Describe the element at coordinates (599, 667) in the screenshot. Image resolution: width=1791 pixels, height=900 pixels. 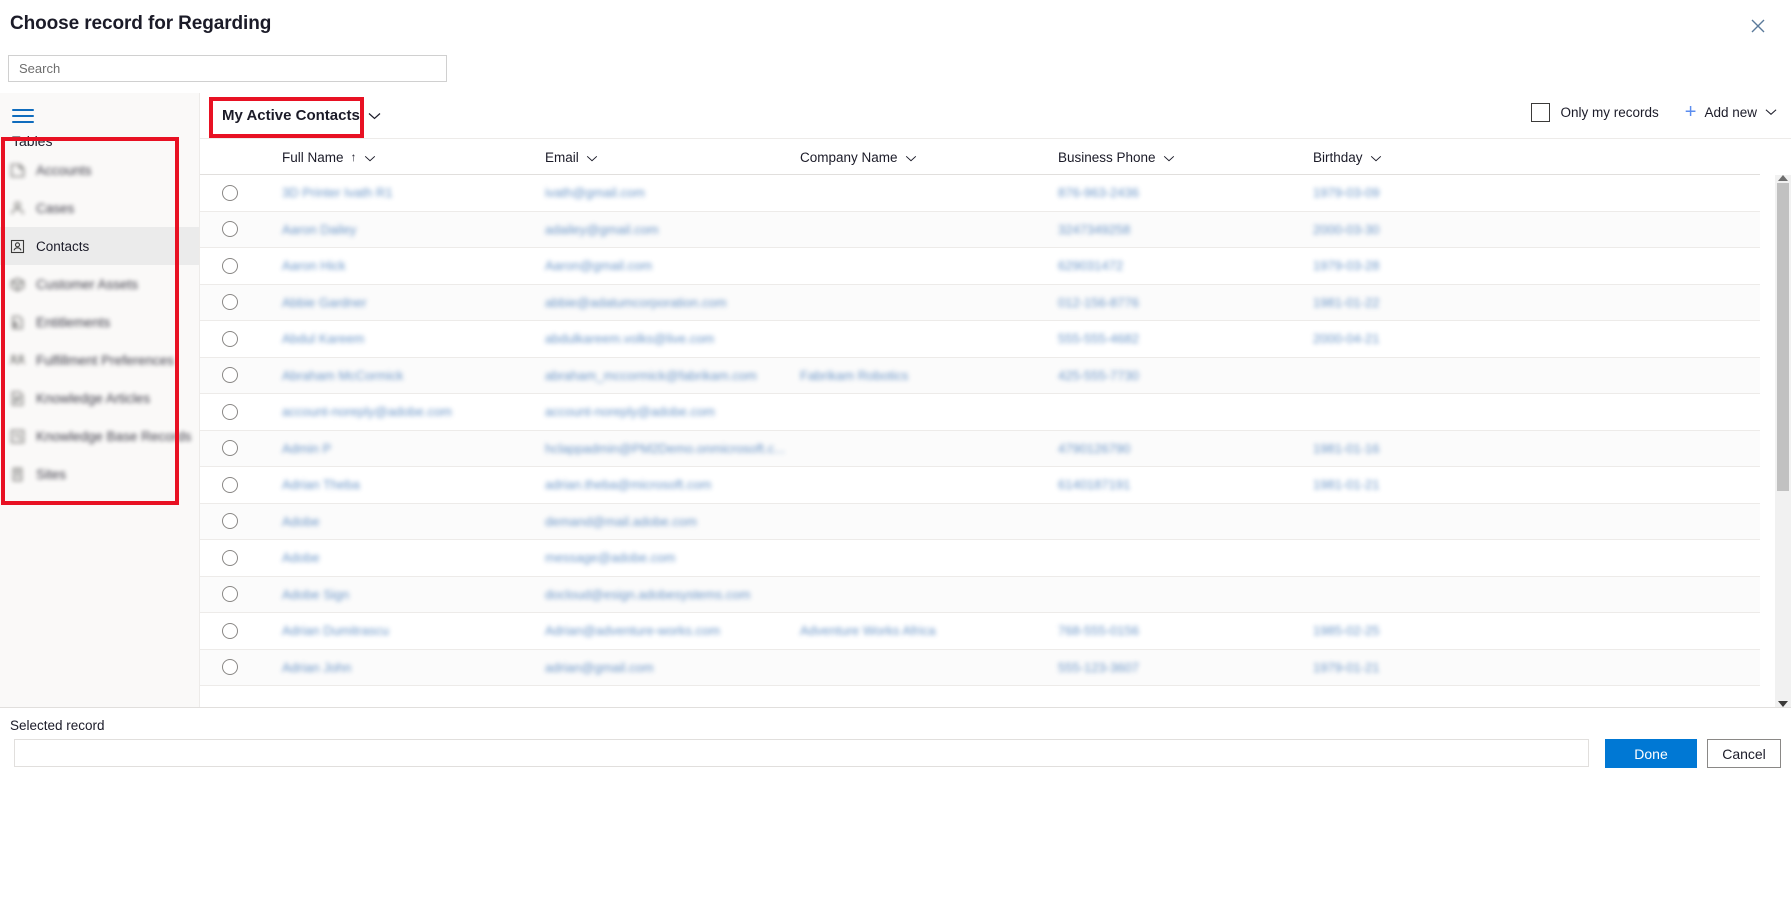
I see `cell-email: adrian@gmail.com` at that location.